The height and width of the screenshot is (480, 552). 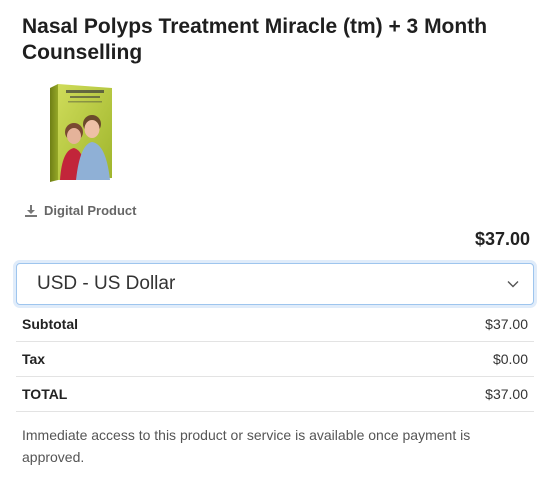 I want to click on subtotal-label: Subtotal, so click(x=159, y=324).